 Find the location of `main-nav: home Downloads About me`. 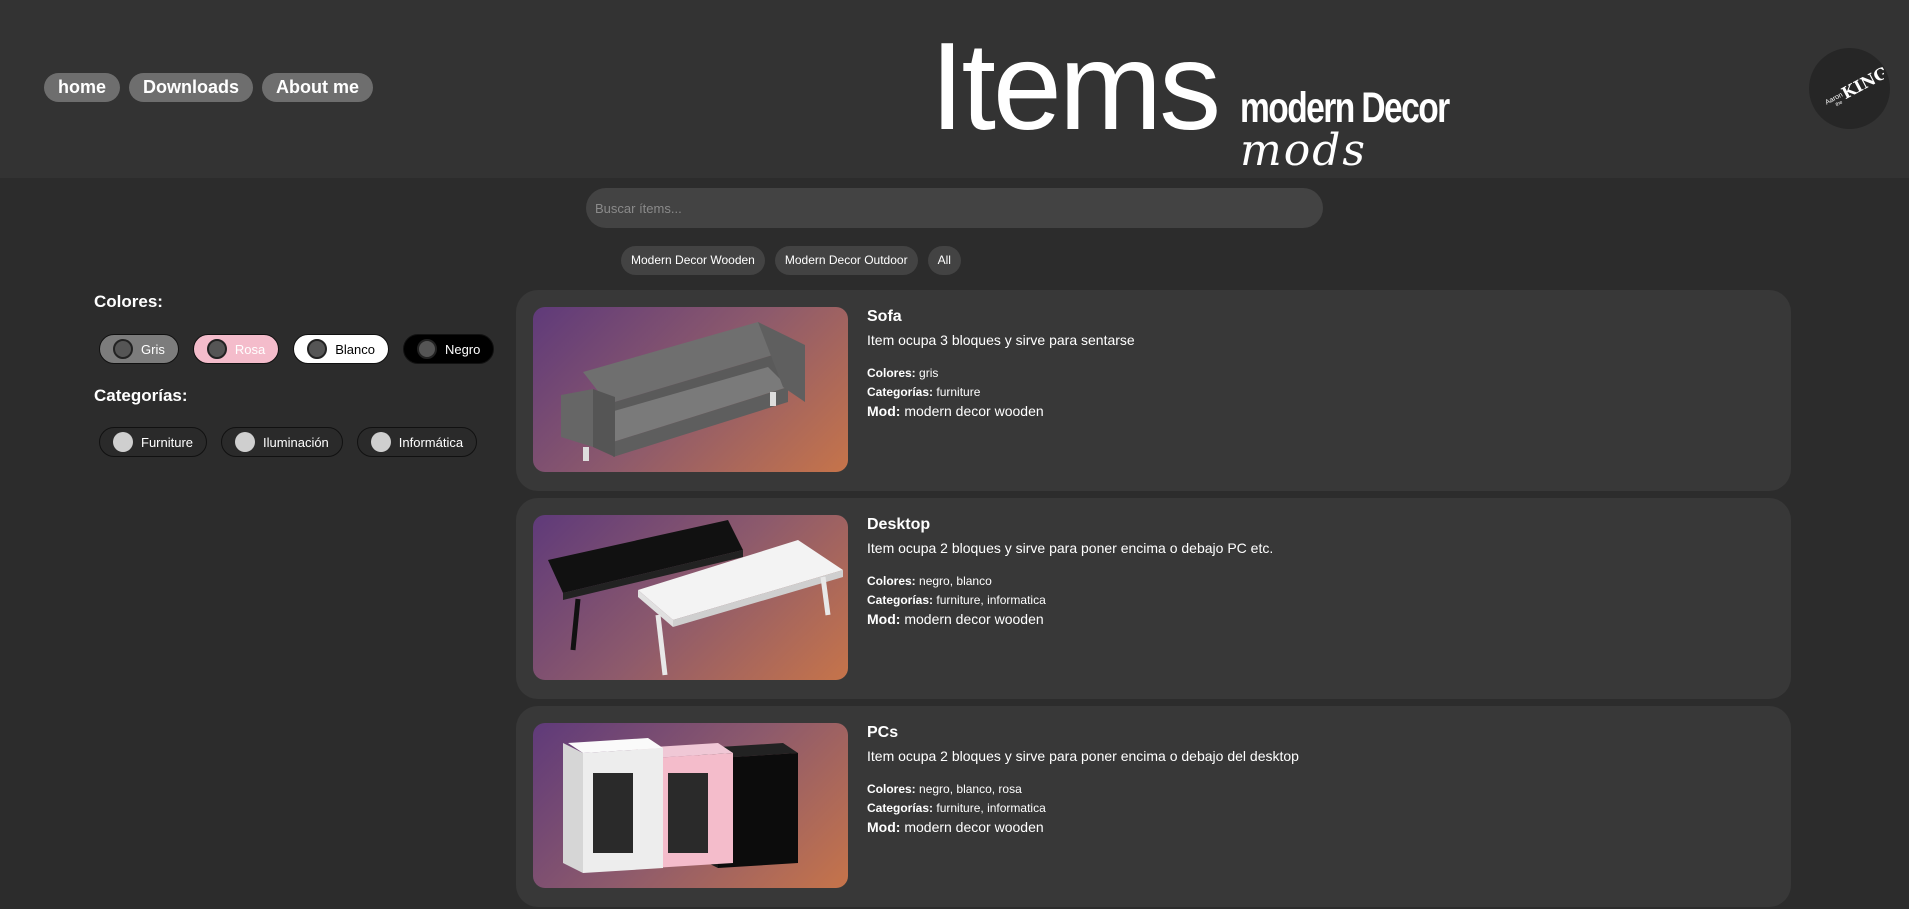

main-nav: home Downloads About me is located at coordinates (209, 87).